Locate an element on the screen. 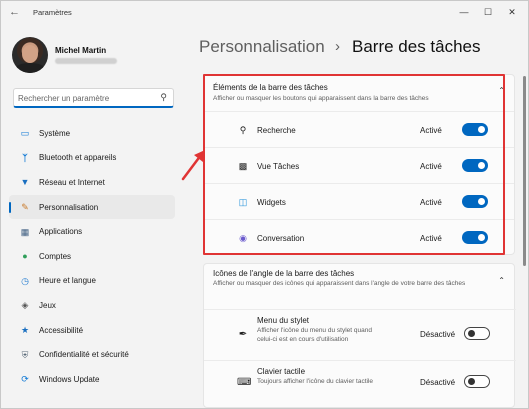 Image resolution: width=529 pixels, height=409 pixels. sidebar-item-confidentialite: ⛨ Confidentialité et sécurité is located at coordinates (92, 354).